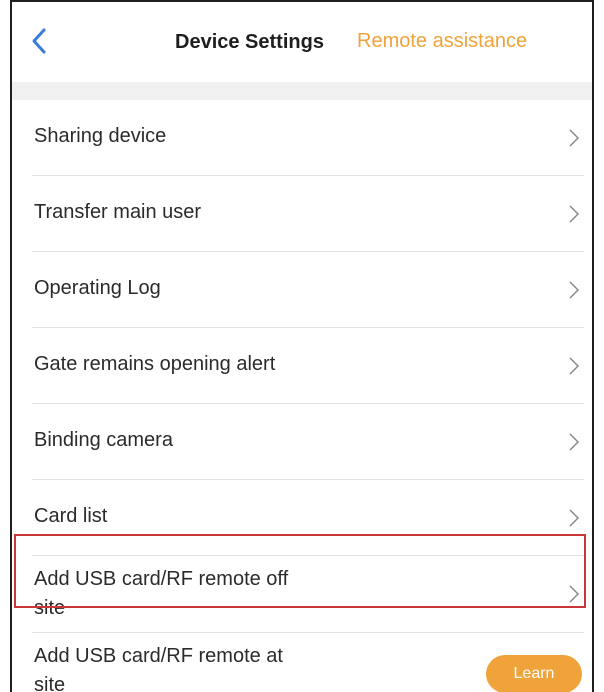  What do you see at coordinates (308, 214) in the screenshot?
I see `menu-item-transfer-main-user: Transfer main user` at bounding box center [308, 214].